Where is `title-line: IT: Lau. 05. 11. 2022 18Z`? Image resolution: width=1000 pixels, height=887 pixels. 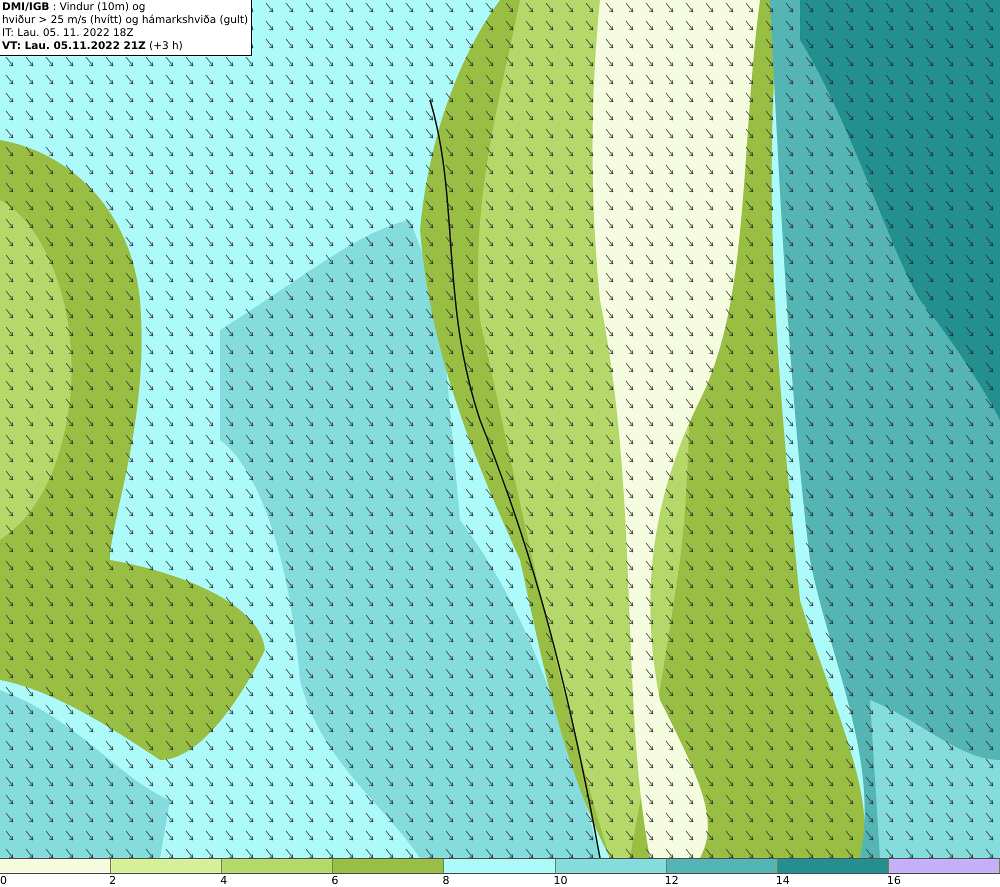
title-line: IT: Lau. 05. 11. 2022 18Z is located at coordinates (68, 33).